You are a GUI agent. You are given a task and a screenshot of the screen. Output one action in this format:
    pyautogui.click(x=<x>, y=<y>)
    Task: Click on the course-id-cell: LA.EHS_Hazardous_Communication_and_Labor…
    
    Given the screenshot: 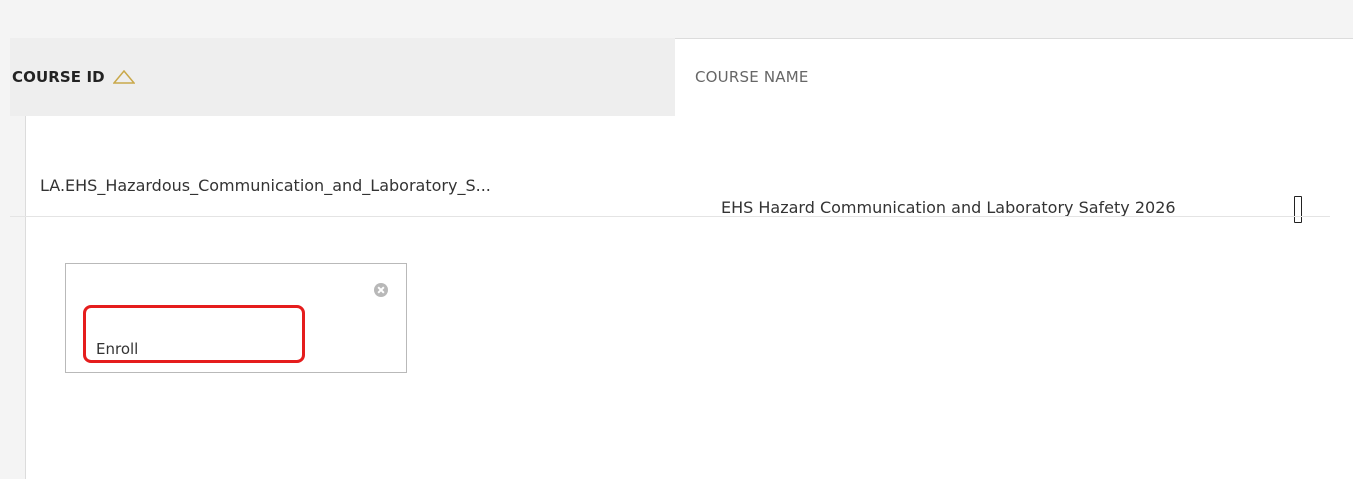 What is the action you would take?
    pyautogui.click(x=265, y=185)
    